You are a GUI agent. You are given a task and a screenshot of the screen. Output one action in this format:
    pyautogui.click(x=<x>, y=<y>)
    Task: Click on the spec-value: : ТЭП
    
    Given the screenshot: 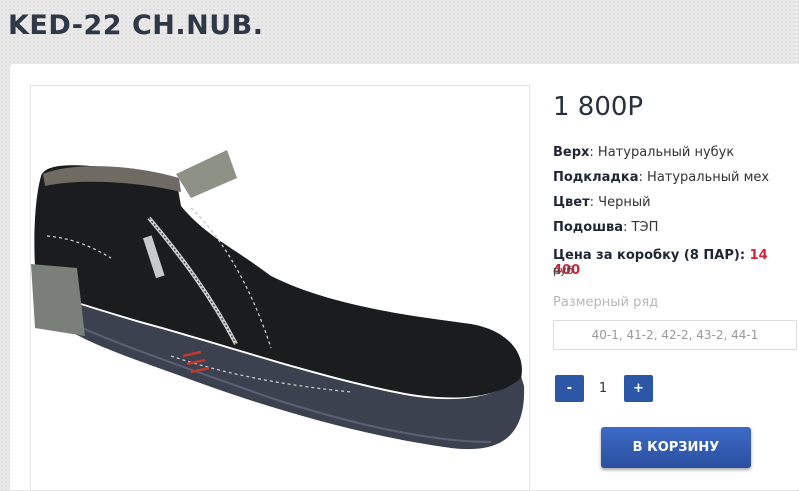 What is the action you would take?
    pyautogui.click(x=641, y=227)
    